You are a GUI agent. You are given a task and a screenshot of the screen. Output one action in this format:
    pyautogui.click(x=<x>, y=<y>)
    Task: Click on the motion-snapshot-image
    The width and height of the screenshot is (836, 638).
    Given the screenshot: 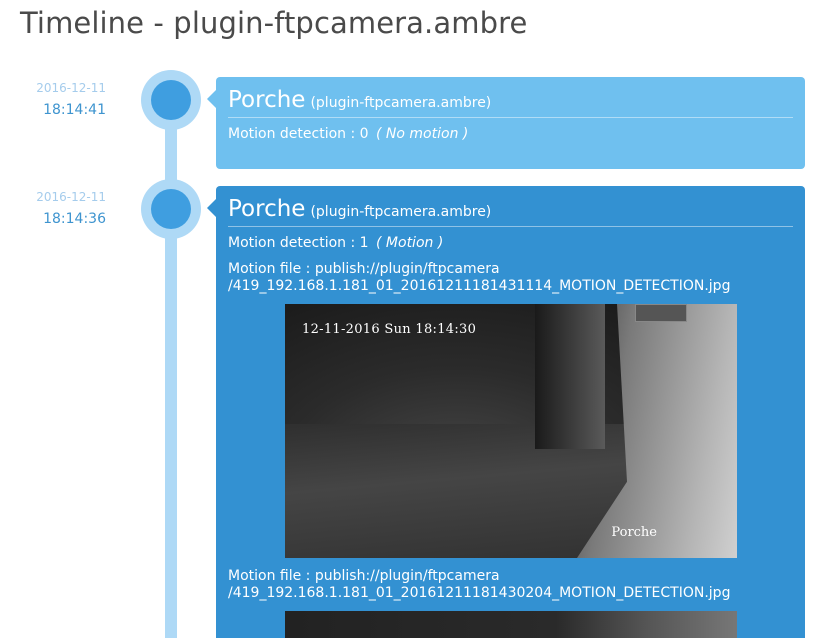 What is the action you would take?
    pyautogui.click(x=511, y=624)
    